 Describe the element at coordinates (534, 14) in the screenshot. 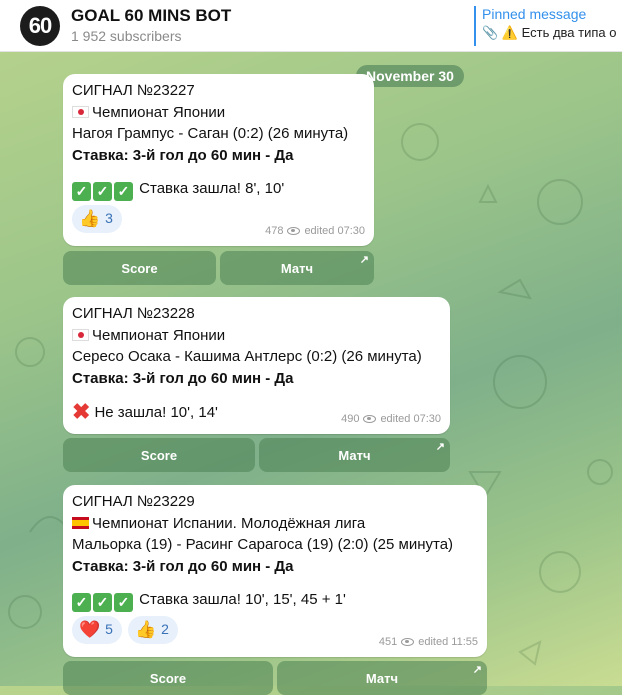

I see `pinned-message-label: Pinned message` at that location.